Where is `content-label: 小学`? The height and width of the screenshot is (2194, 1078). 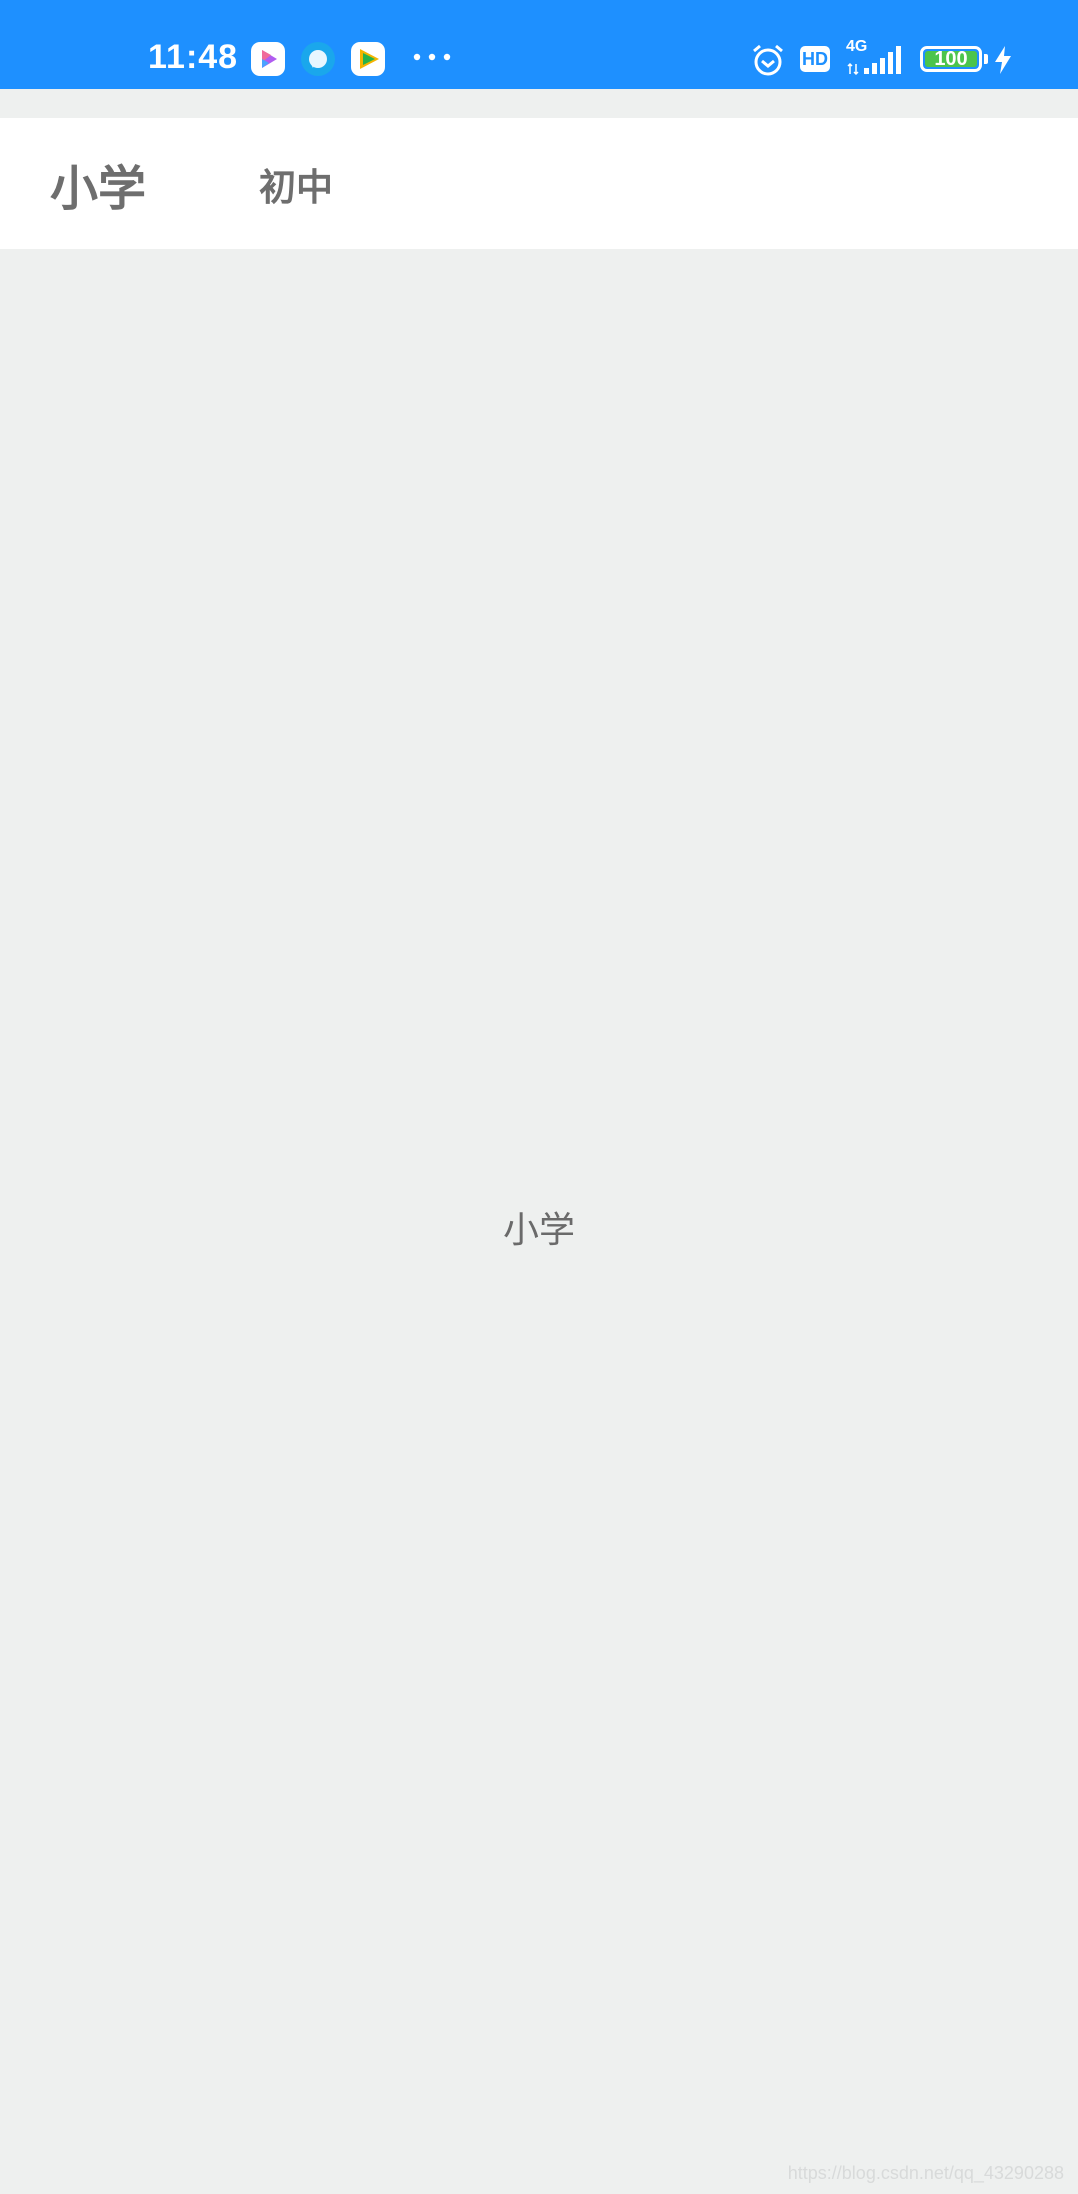 content-label: 小学 is located at coordinates (538, 1230).